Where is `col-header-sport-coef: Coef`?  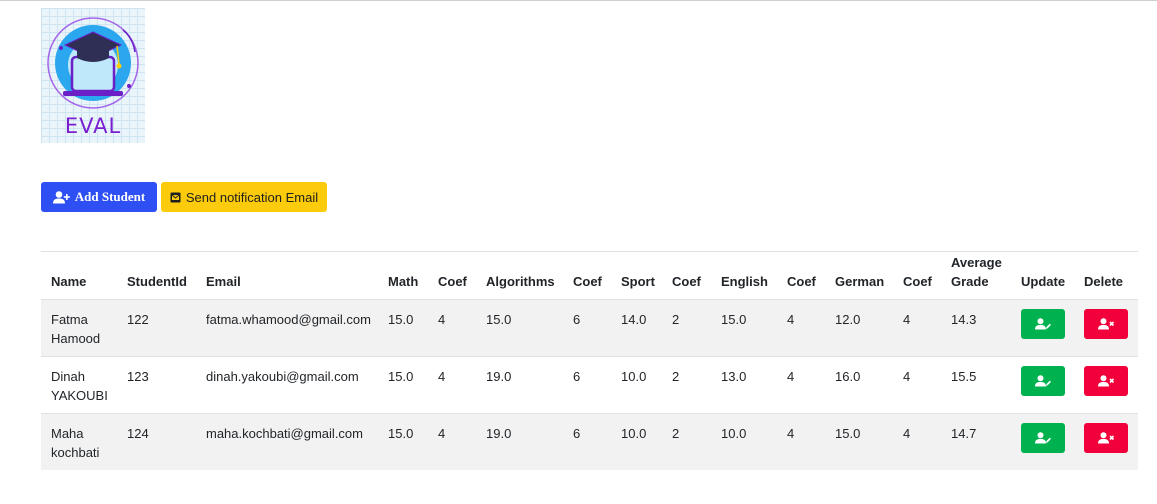 col-header-sport-coef: Coef is located at coordinates (686, 281).